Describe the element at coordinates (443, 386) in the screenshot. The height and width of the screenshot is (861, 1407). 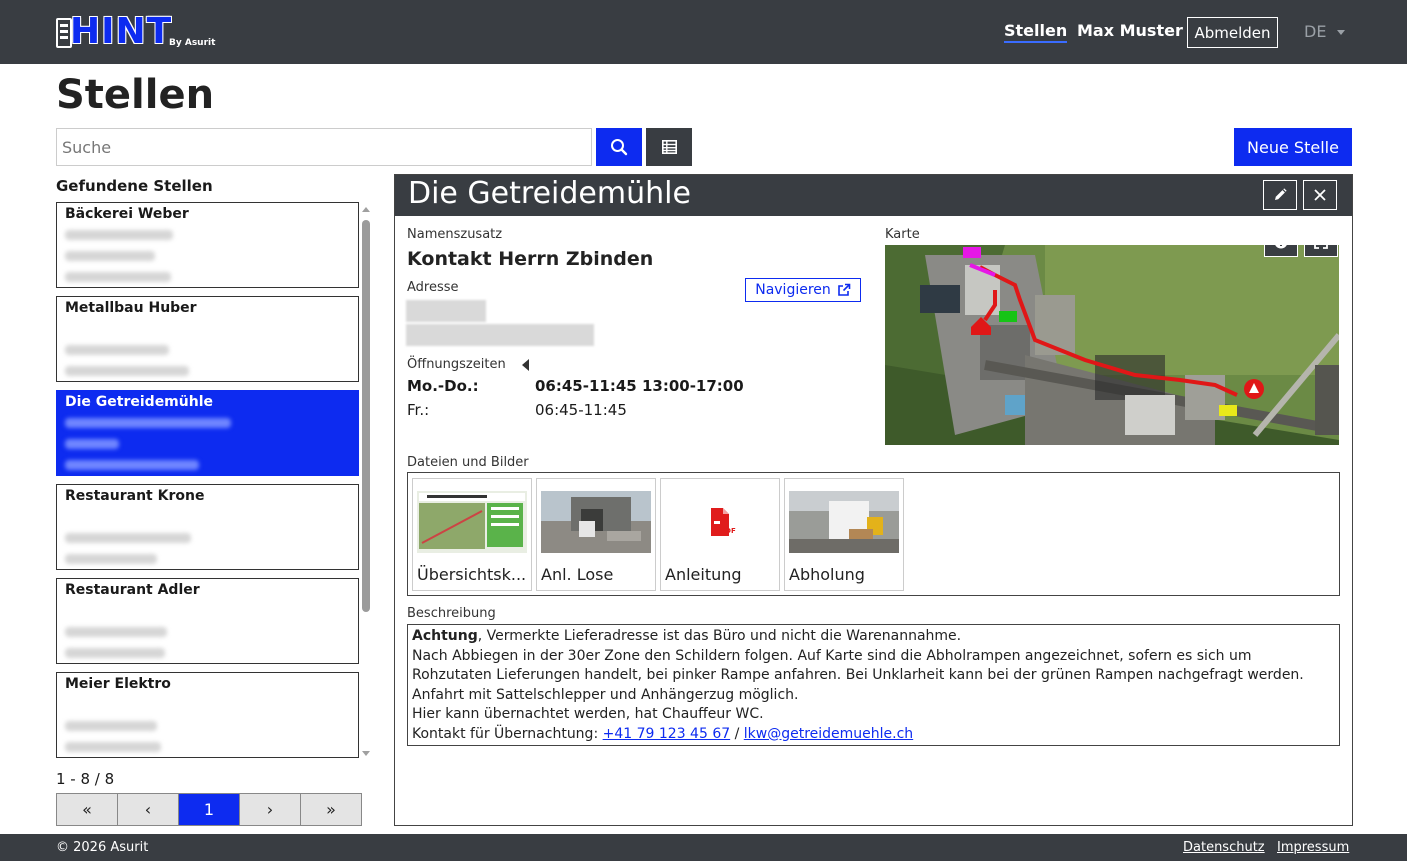
I see `hours-day: Mo.-Do.:` at that location.